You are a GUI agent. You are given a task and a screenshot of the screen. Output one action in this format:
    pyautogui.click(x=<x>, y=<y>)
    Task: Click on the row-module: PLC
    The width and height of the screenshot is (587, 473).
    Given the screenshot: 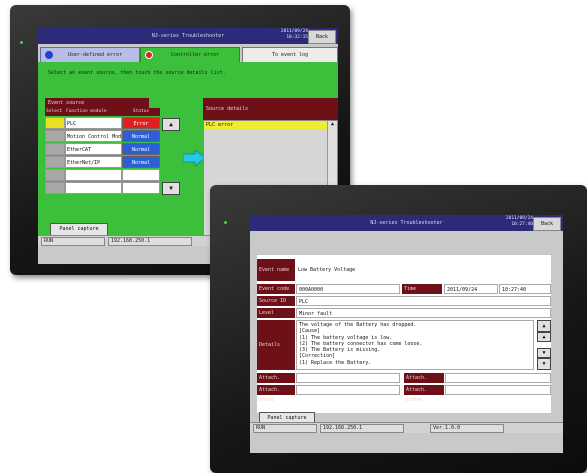 What is the action you would take?
    pyautogui.click(x=93, y=123)
    